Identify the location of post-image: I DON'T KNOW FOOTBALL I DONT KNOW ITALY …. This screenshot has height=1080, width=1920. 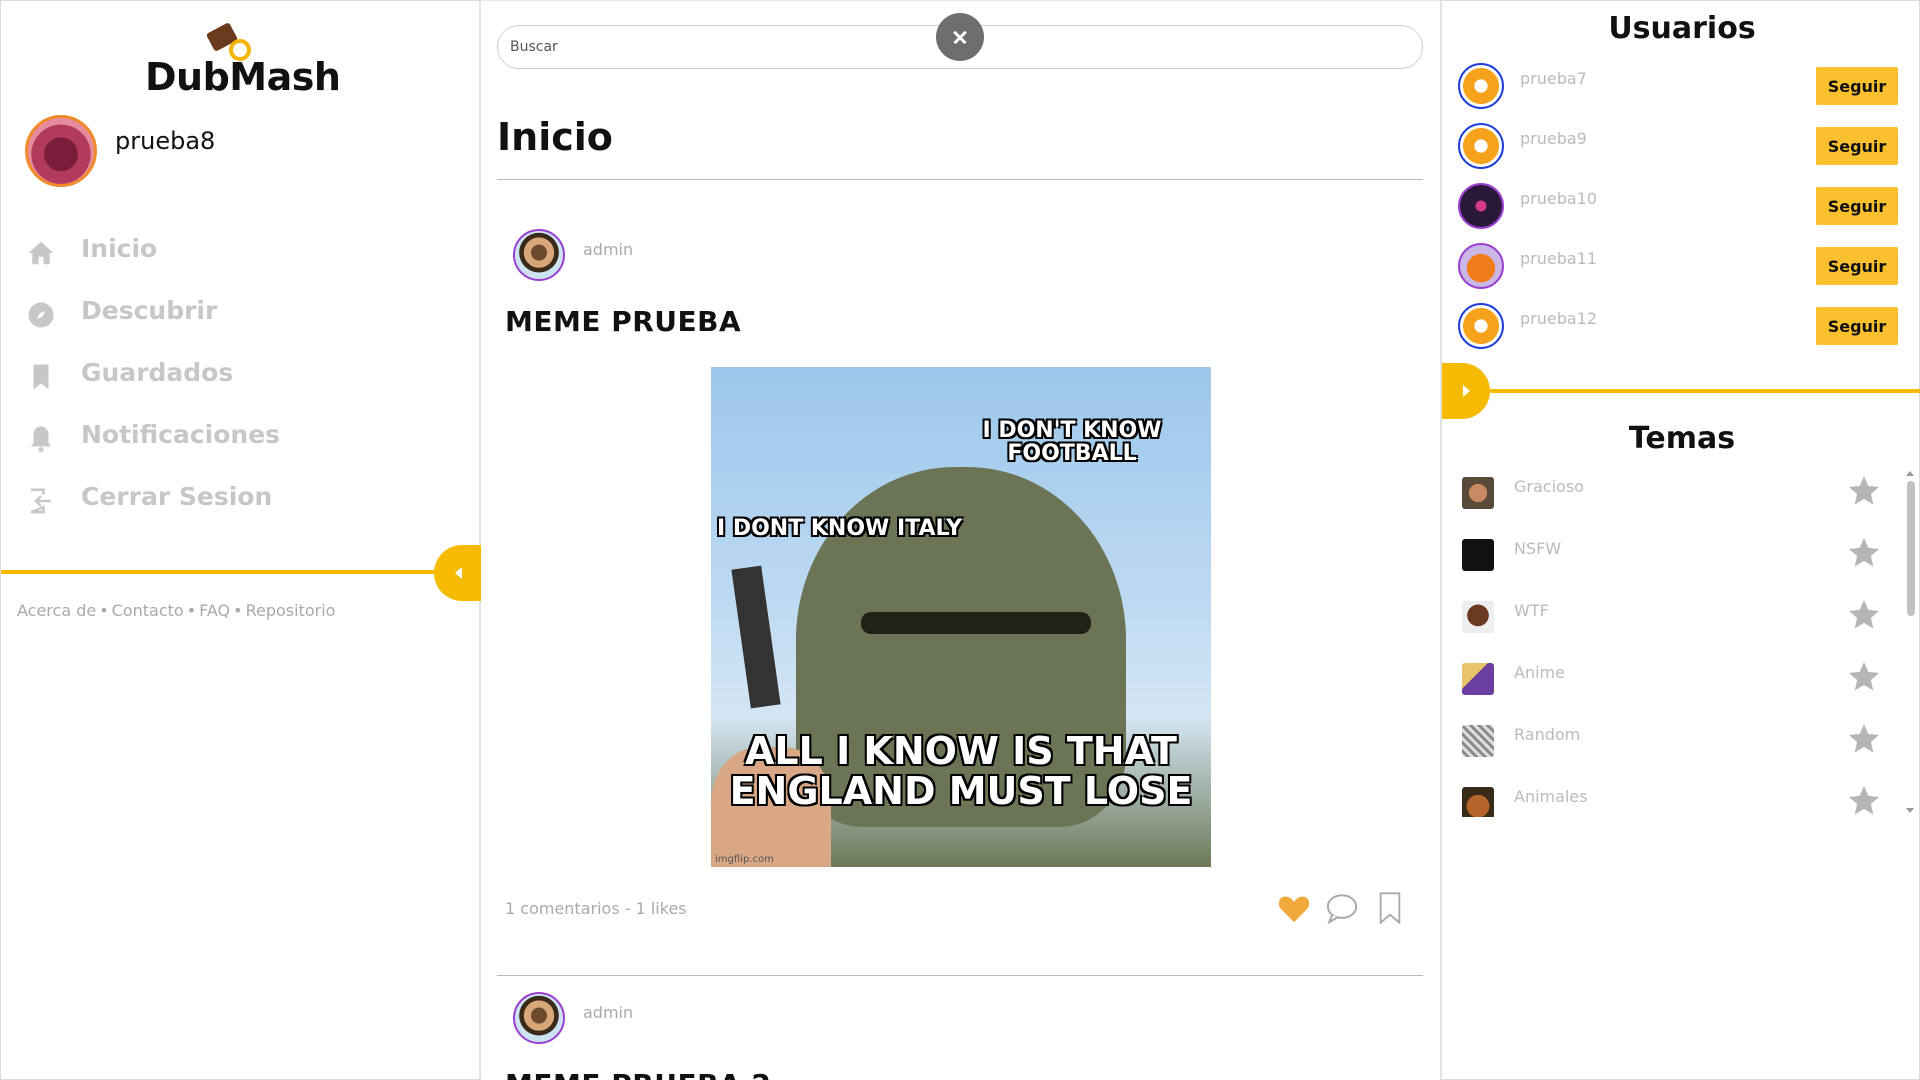
(961, 617).